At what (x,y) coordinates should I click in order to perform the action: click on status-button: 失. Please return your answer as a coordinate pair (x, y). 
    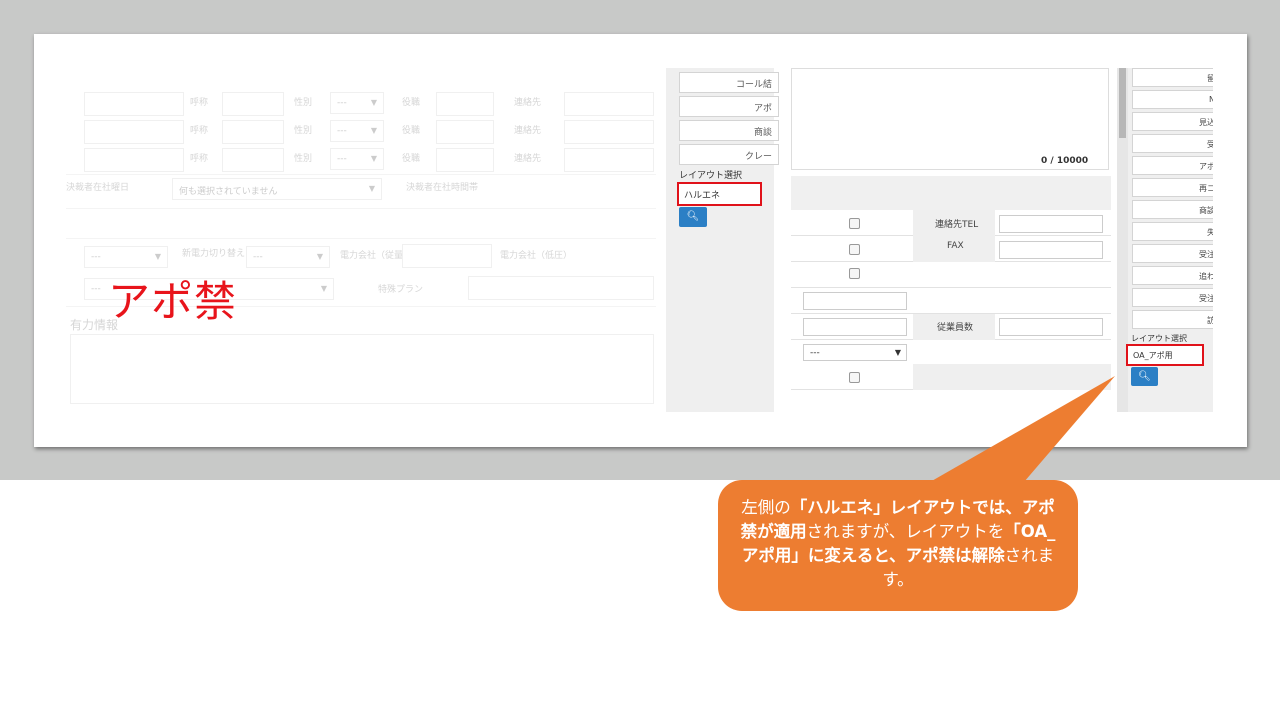
    Looking at the image, I should click on (1172, 231).